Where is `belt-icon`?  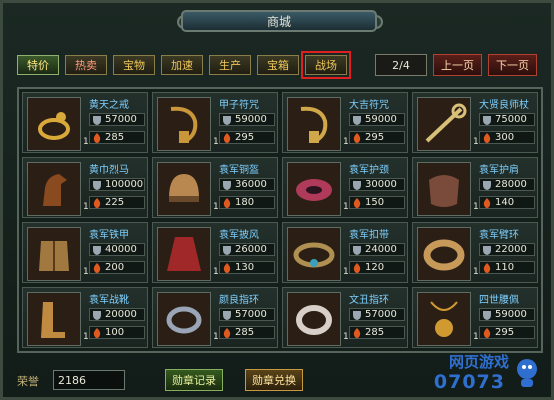
belt-icon is located at coordinates (314, 254).